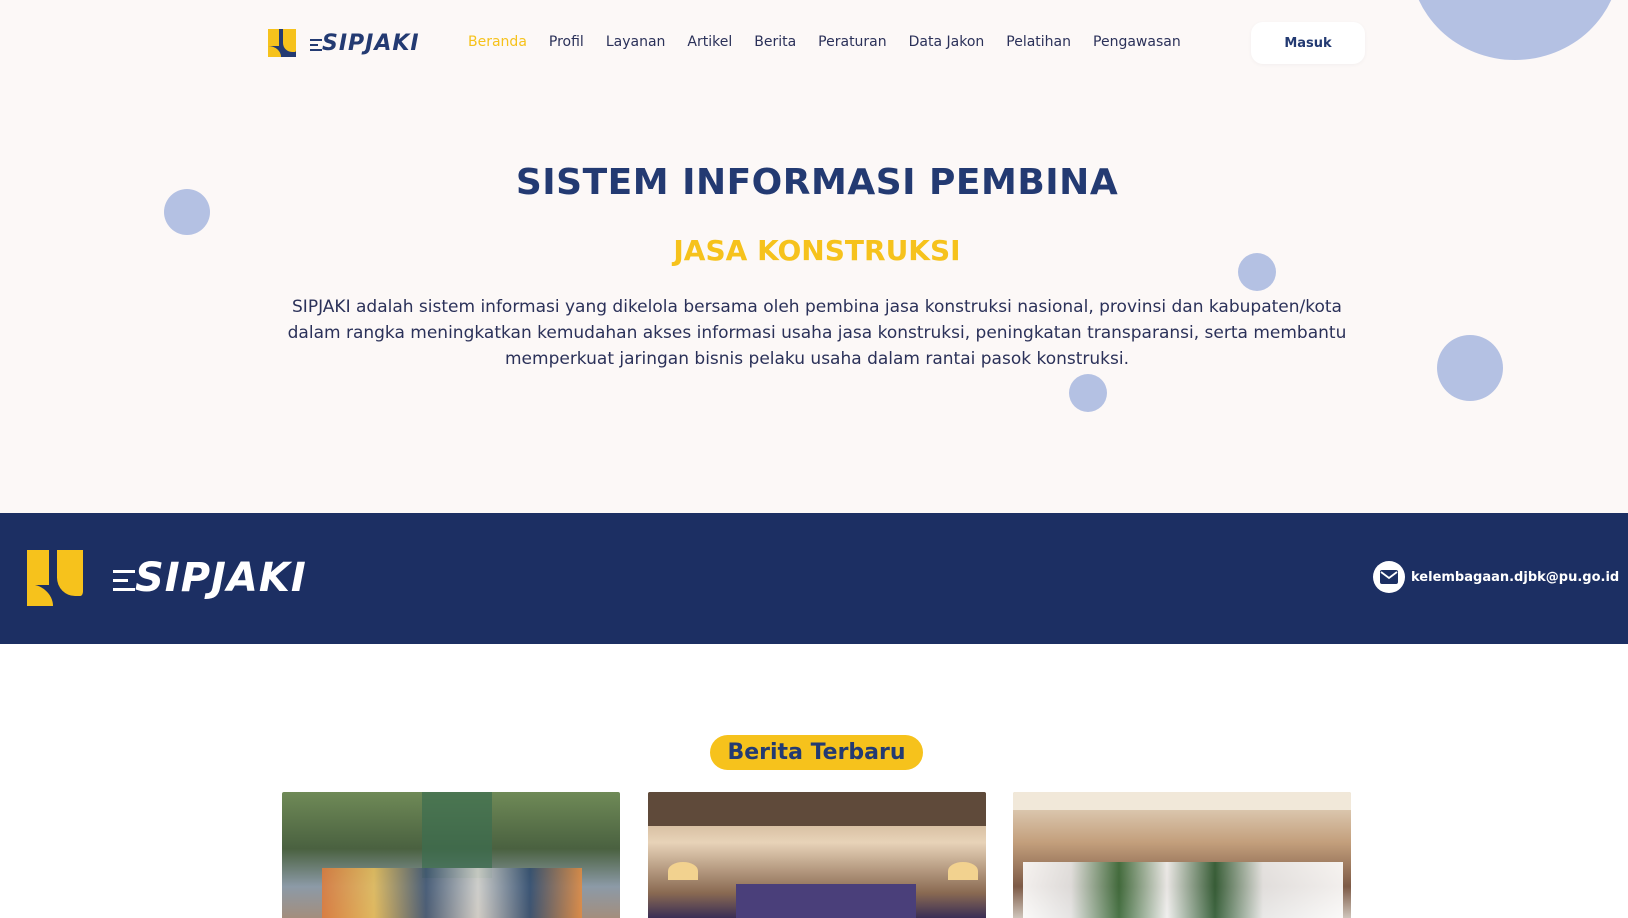 This screenshot has width=1628, height=918. I want to click on nav-item-data-jakon: Data Jakon, so click(947, 42).